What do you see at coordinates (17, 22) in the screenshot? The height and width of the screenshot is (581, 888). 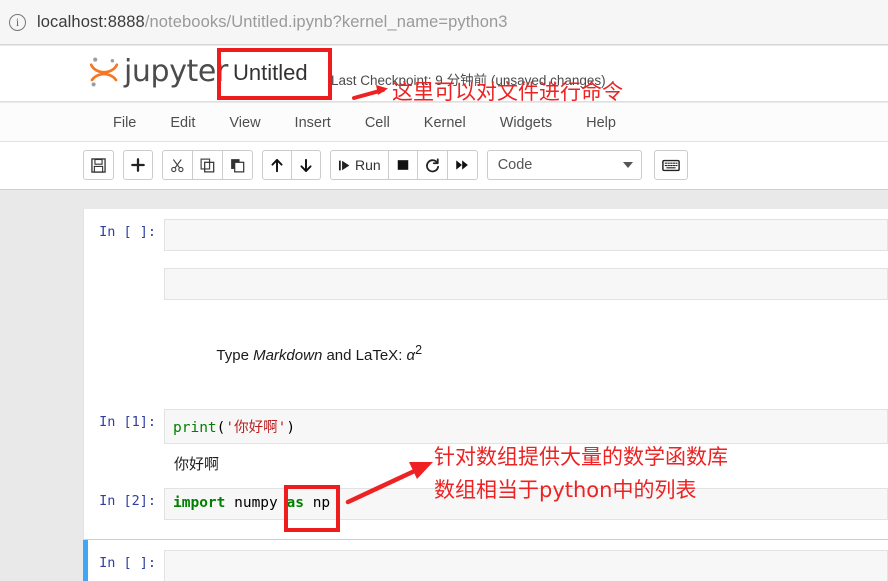 I see `info-icon: i` at bounding box center [17, 22].